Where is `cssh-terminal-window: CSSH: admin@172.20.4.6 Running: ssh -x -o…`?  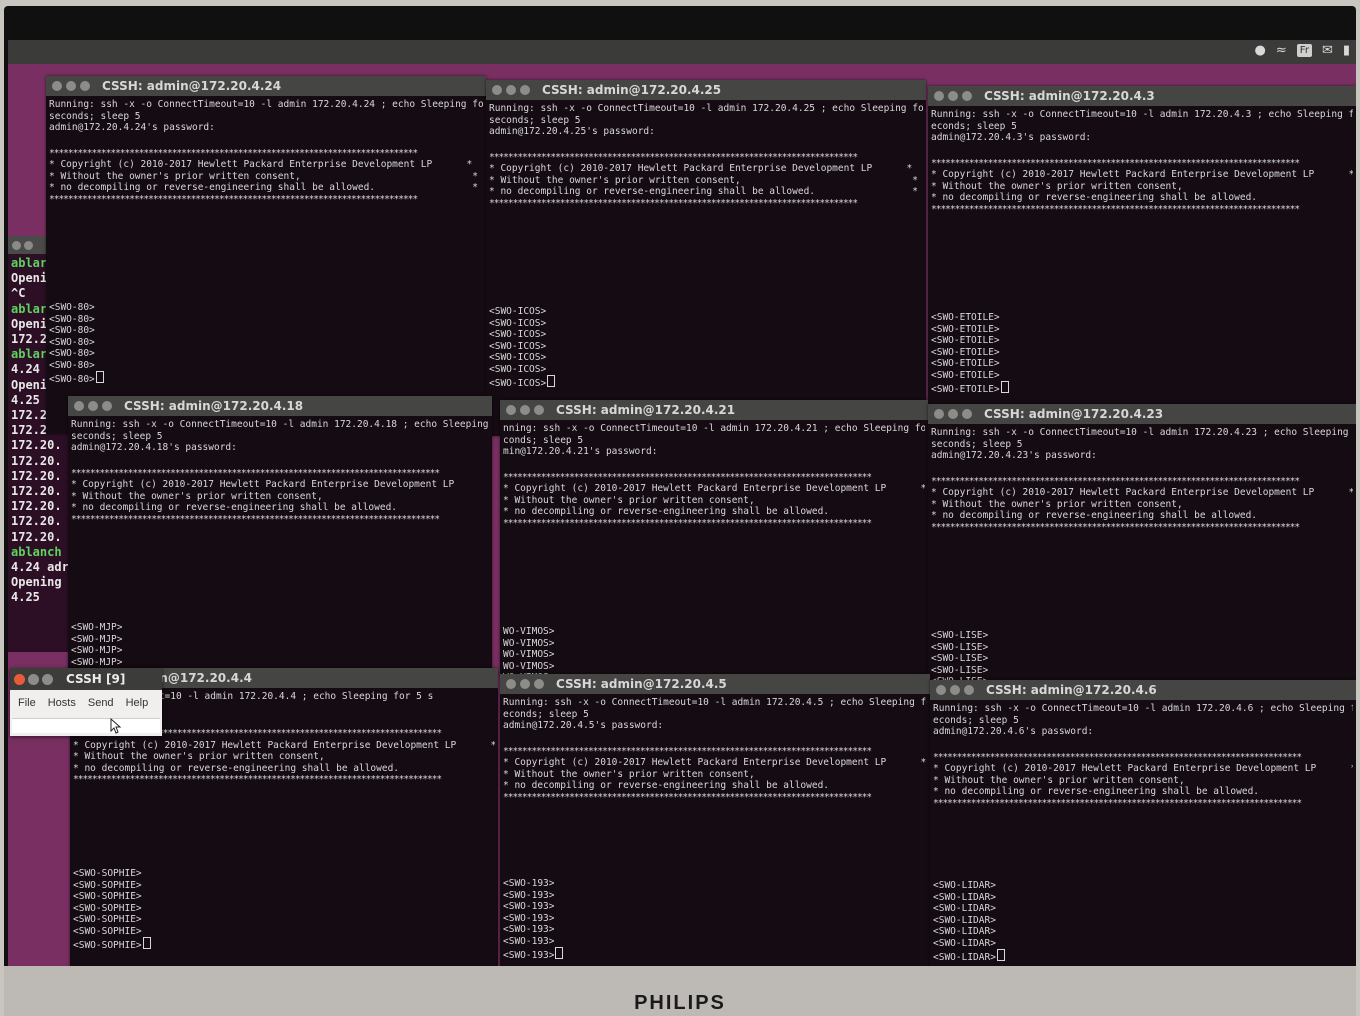 cssh-terminal-window: CSSH: admin@172.20.4.6 Running: ssh -x -o… is located at coordinates (1143, 826).